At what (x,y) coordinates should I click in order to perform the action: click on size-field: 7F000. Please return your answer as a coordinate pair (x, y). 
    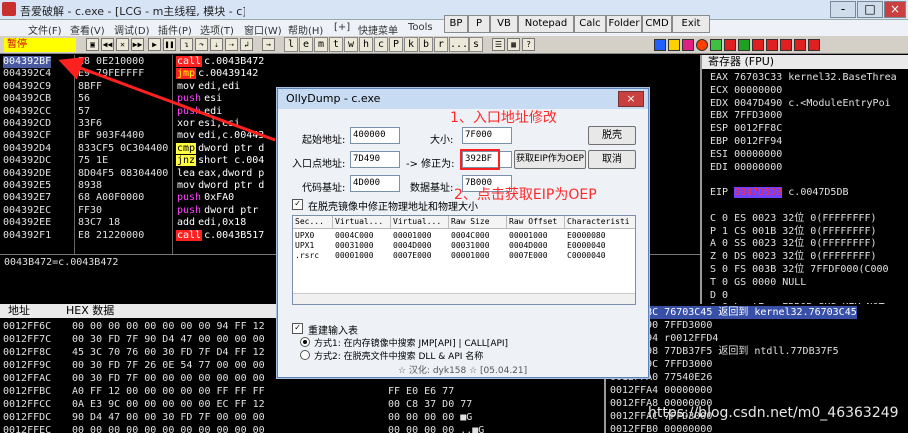
    Looking at the image, I should click on (487, 135).